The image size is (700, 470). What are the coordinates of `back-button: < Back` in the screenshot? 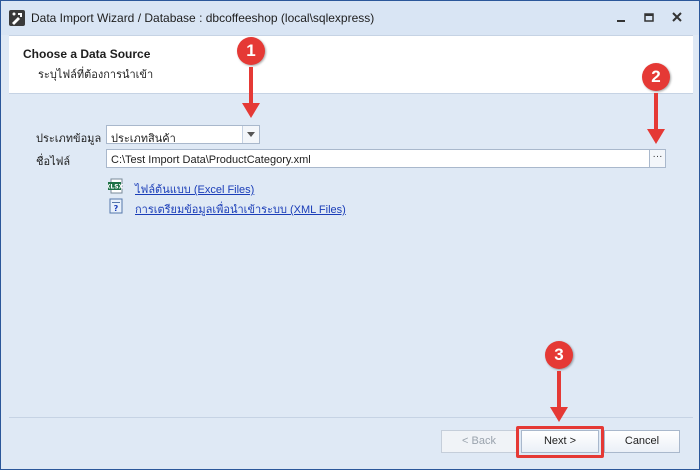 It's located at (479, 441).